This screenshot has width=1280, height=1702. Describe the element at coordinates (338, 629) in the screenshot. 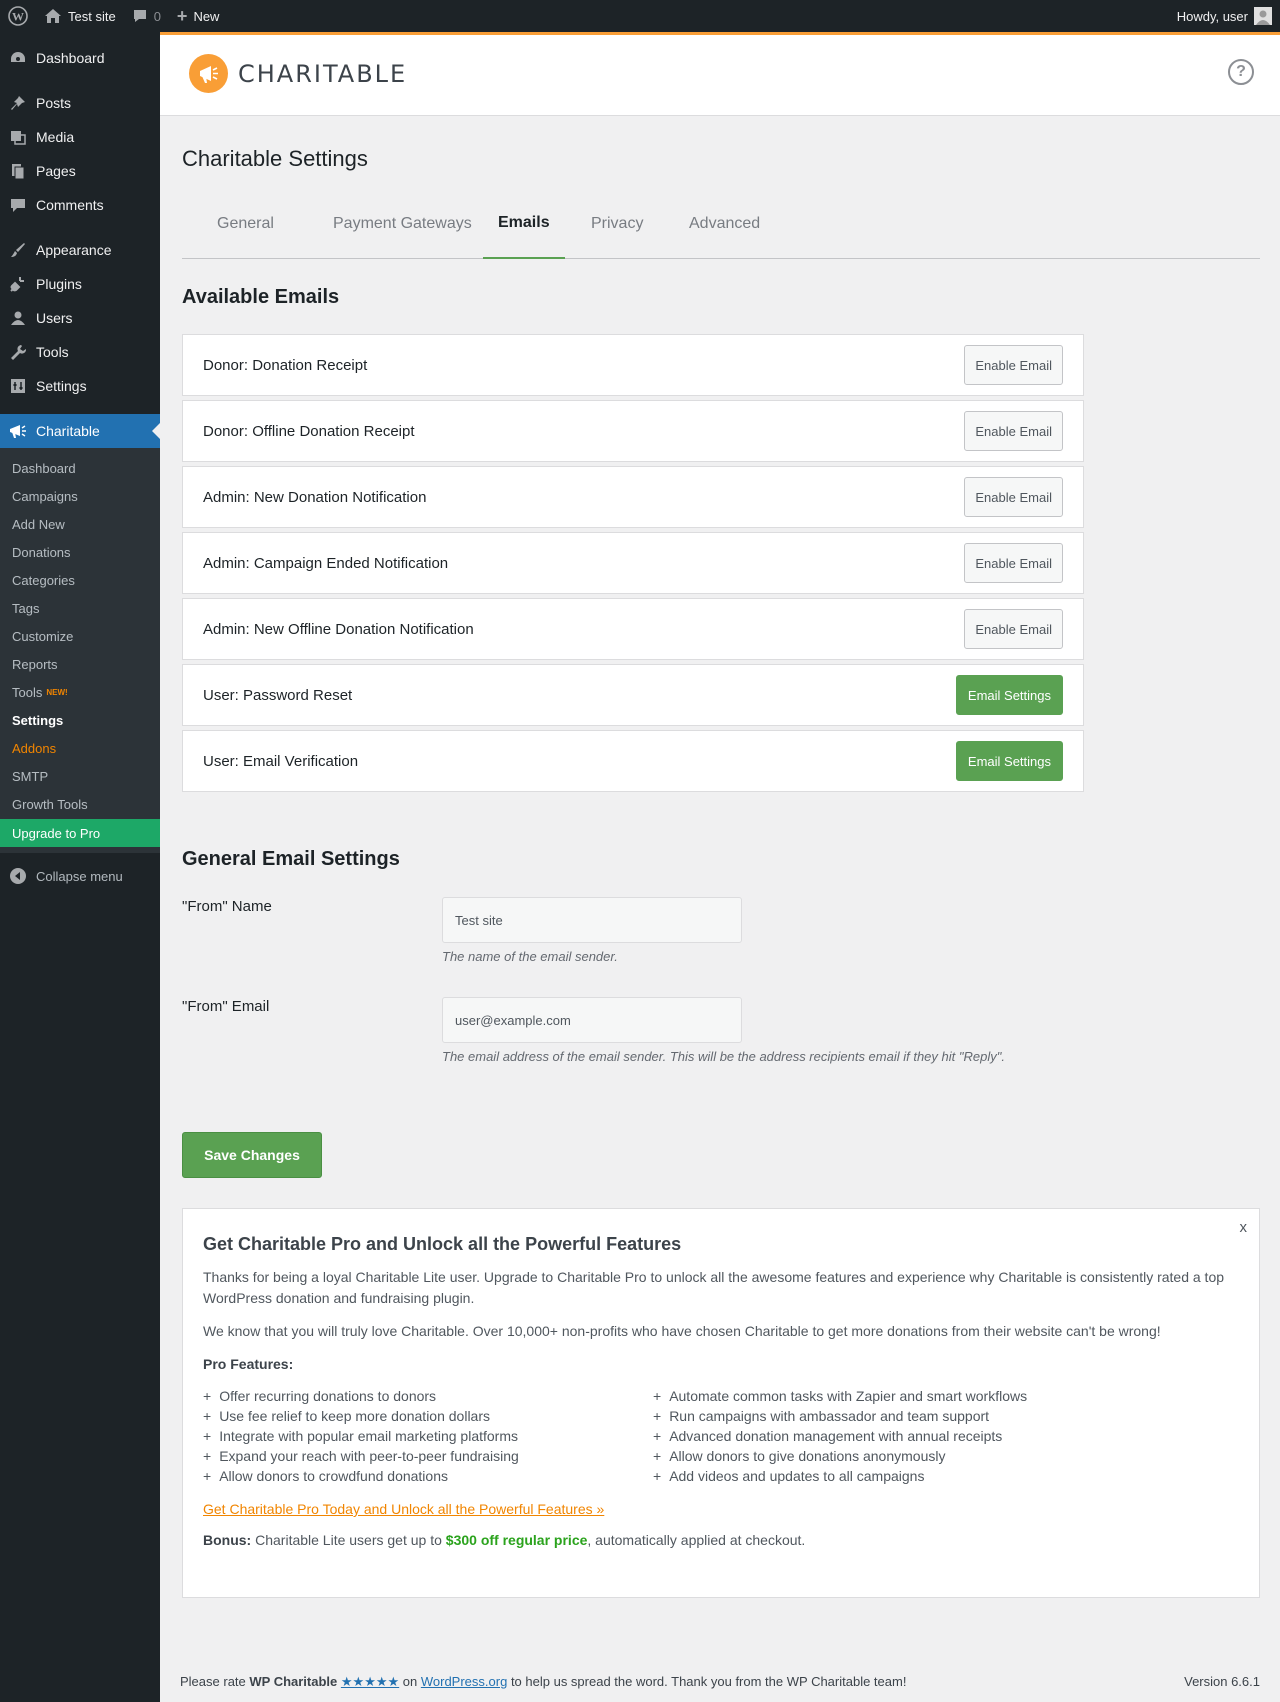

I see `email-name: Admin: New Offline Donation Notification` at that location.